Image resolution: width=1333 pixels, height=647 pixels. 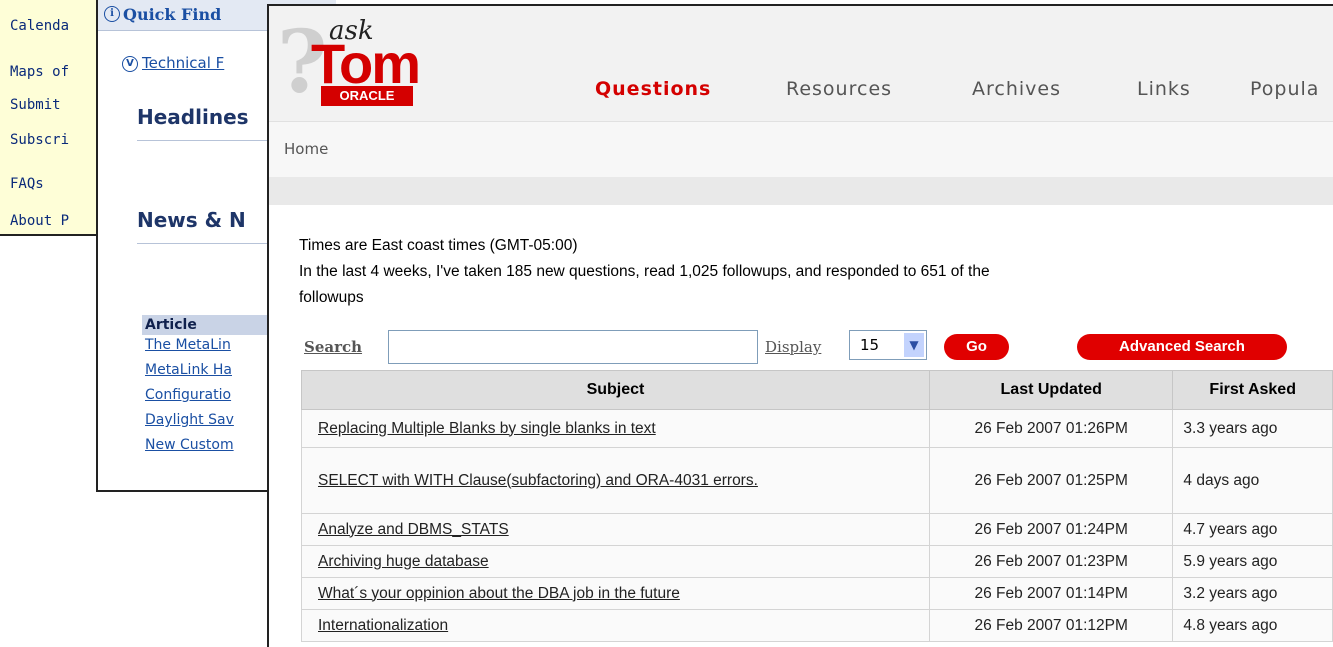 I want to click on display-link: Display, so click(x=793, y=347).